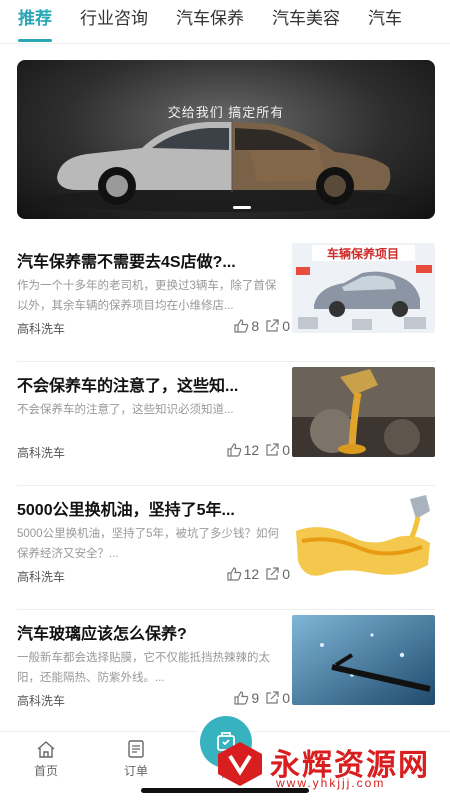 The width and height of the screenshot is (450, 800). Describe the element at coordinates (255, 698) in the screenshot. I see `like-count: 9` at that location.